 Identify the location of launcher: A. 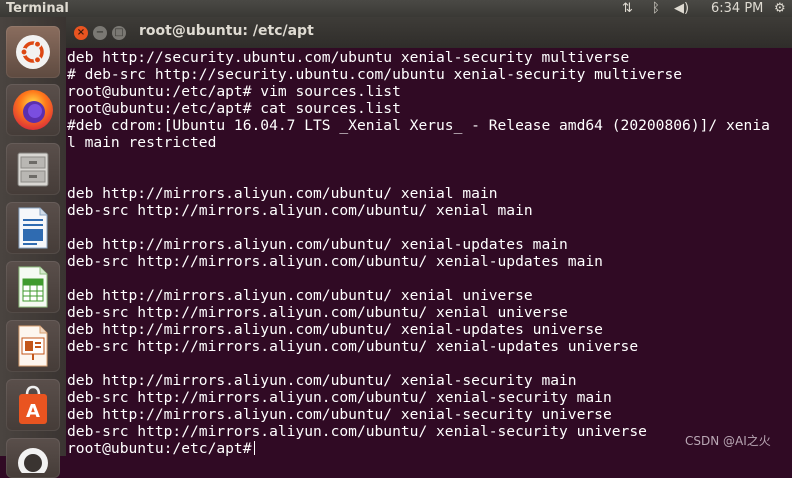
(33, 247).